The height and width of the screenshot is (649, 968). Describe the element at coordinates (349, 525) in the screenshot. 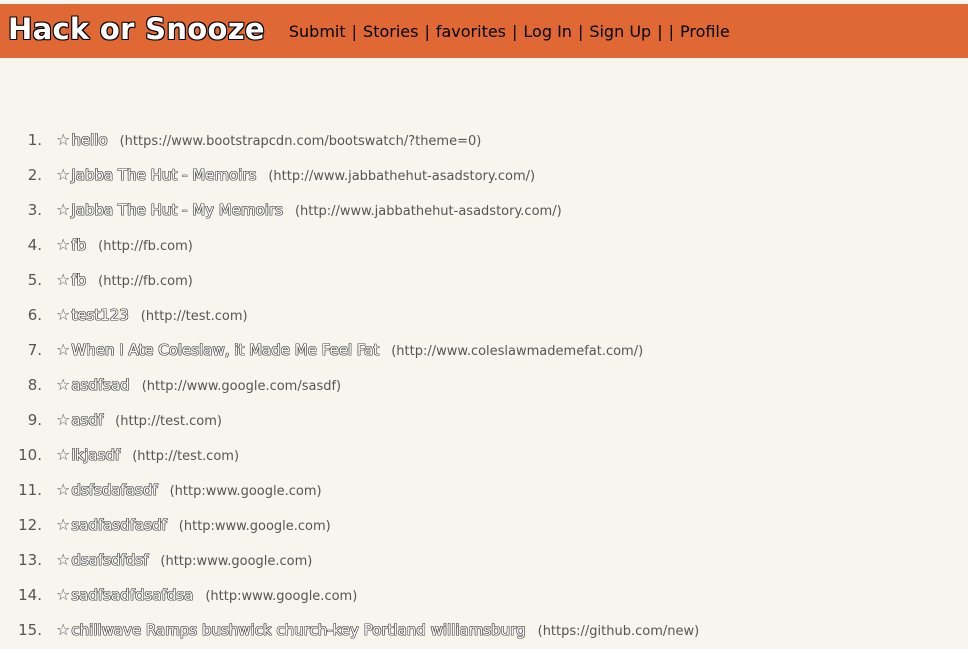

I see `story-item: 12. ☆ sadfasdfasdf (http:www.google.com)` at that location.